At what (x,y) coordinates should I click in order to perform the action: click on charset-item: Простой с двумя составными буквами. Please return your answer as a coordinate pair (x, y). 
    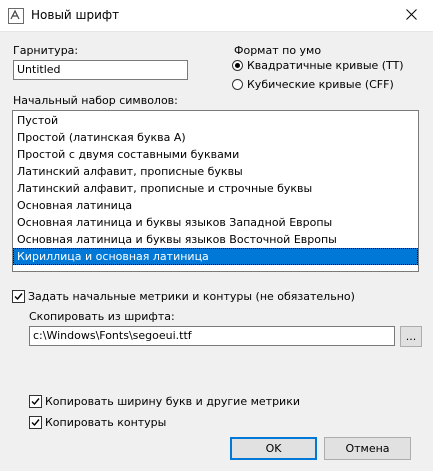
    Looking at the image, I should click on (215, 154).